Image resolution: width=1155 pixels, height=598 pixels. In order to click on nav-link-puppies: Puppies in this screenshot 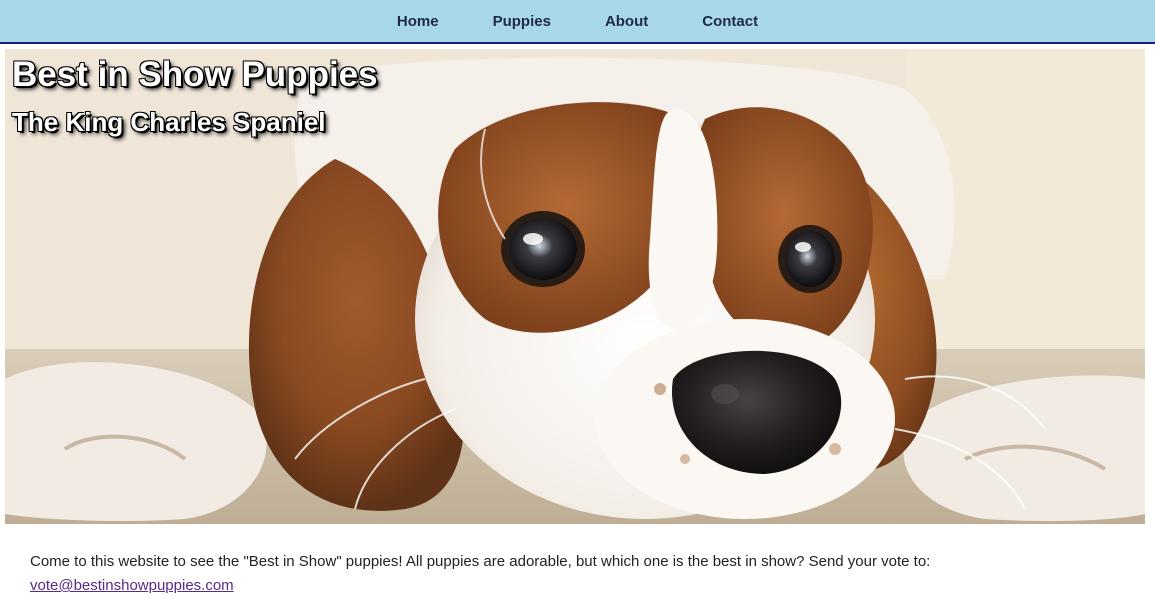, I will do `click(522, 21)`.